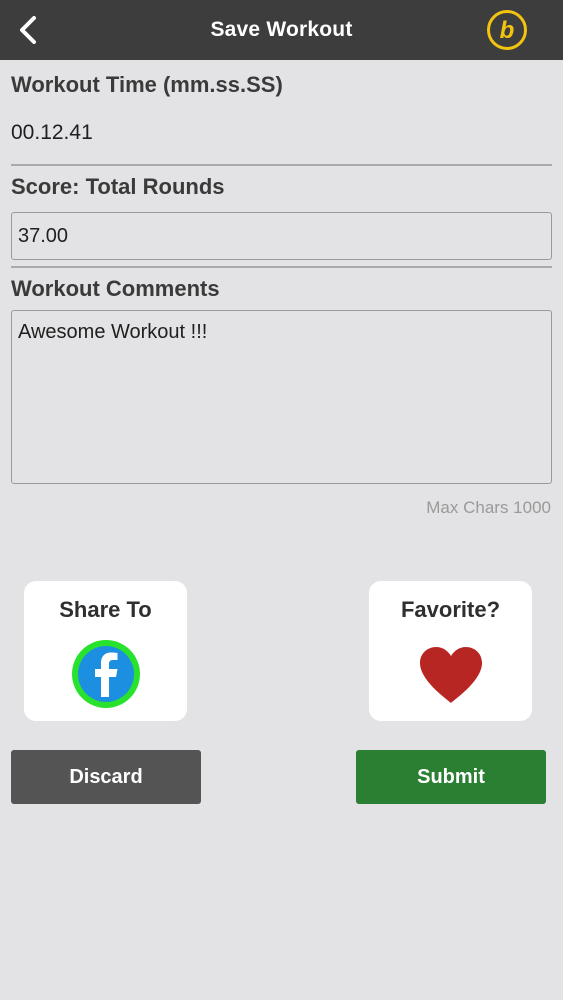 This screenshot has width=563, height=1000. What do you see at coordinates (106, 674) in the screenshot?
I see `facebook-icon` at bounding box center [106, 674].